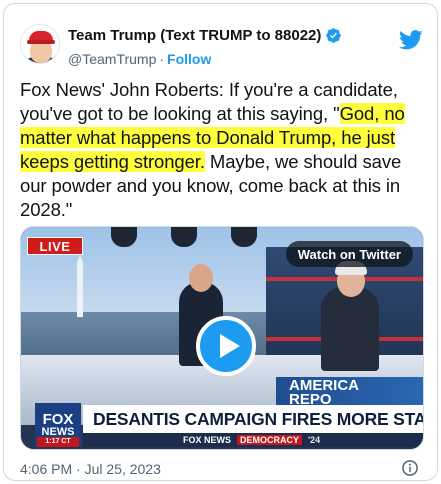  I want to click on live-badge: LIVE, so click(55, 246).